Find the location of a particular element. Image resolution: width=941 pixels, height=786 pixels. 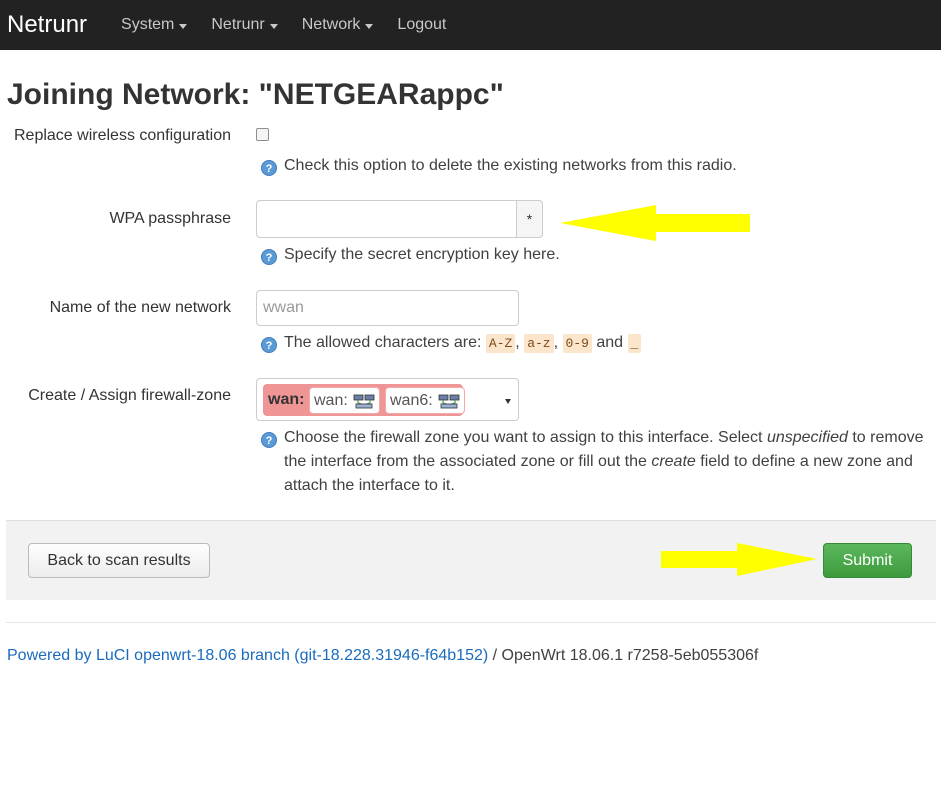

allowed-chars-digits: 0-9 is located at coordinates (577, 343).